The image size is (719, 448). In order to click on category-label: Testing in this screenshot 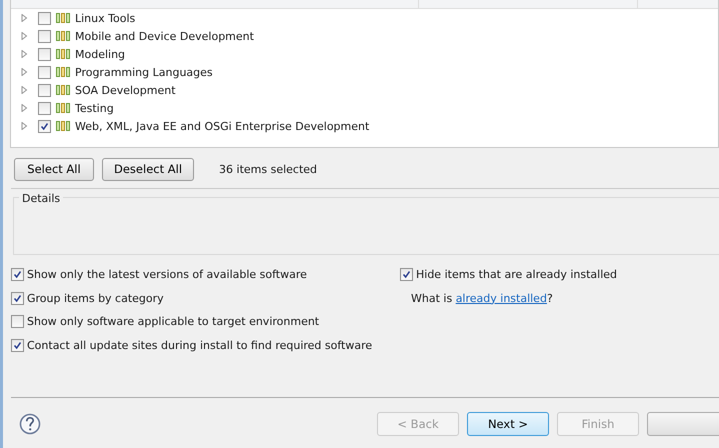, I will do `click(94, 108)`.